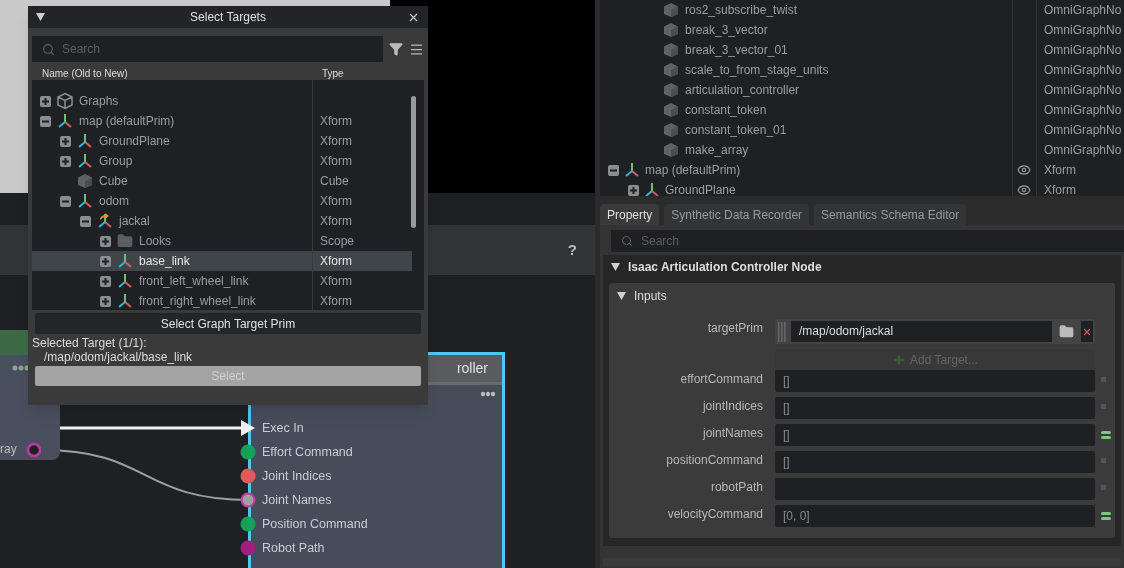  I want to click on prim-name: base_link, so click(164, 261).